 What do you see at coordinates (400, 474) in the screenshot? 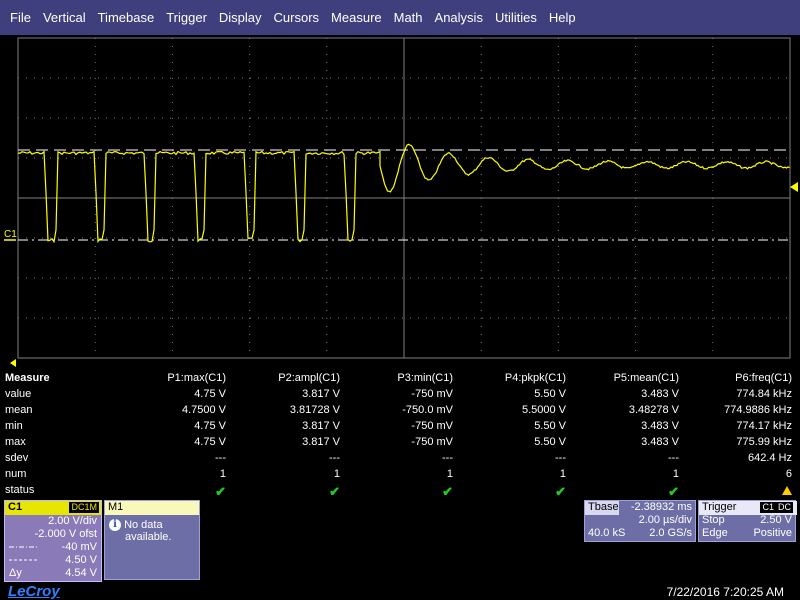
I see `measure-row-num: num 1 1 1 1 1 6` at bounding box center [400, 474].